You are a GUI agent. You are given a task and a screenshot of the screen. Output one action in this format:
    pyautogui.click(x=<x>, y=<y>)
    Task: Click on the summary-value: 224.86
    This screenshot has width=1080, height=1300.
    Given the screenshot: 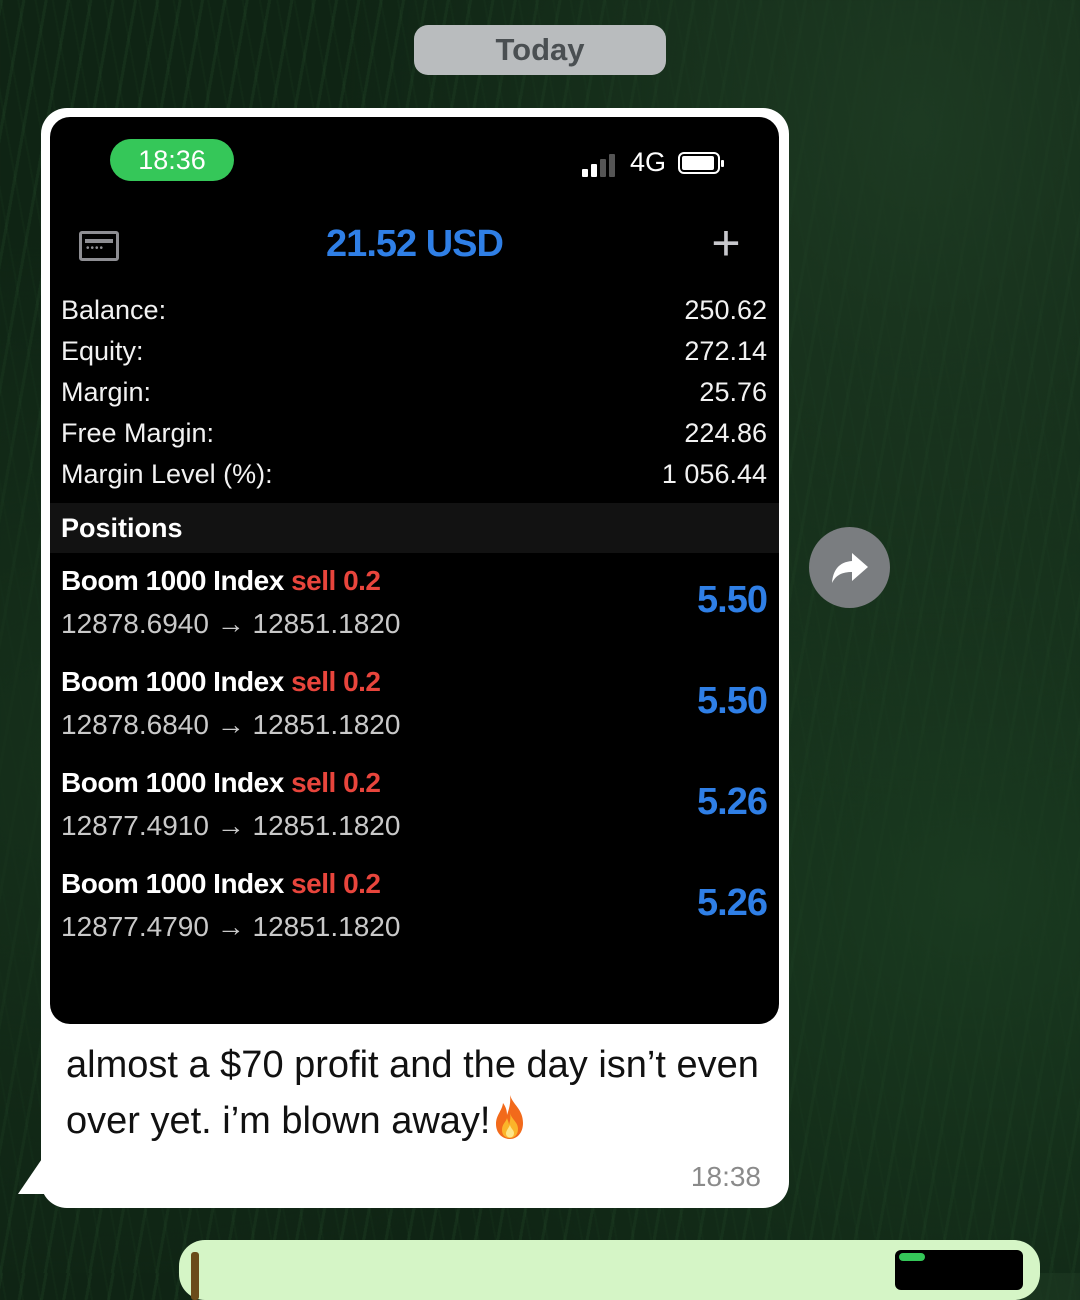 What is the action you would take?
    pyautogui.click(x=725, y=433)
    